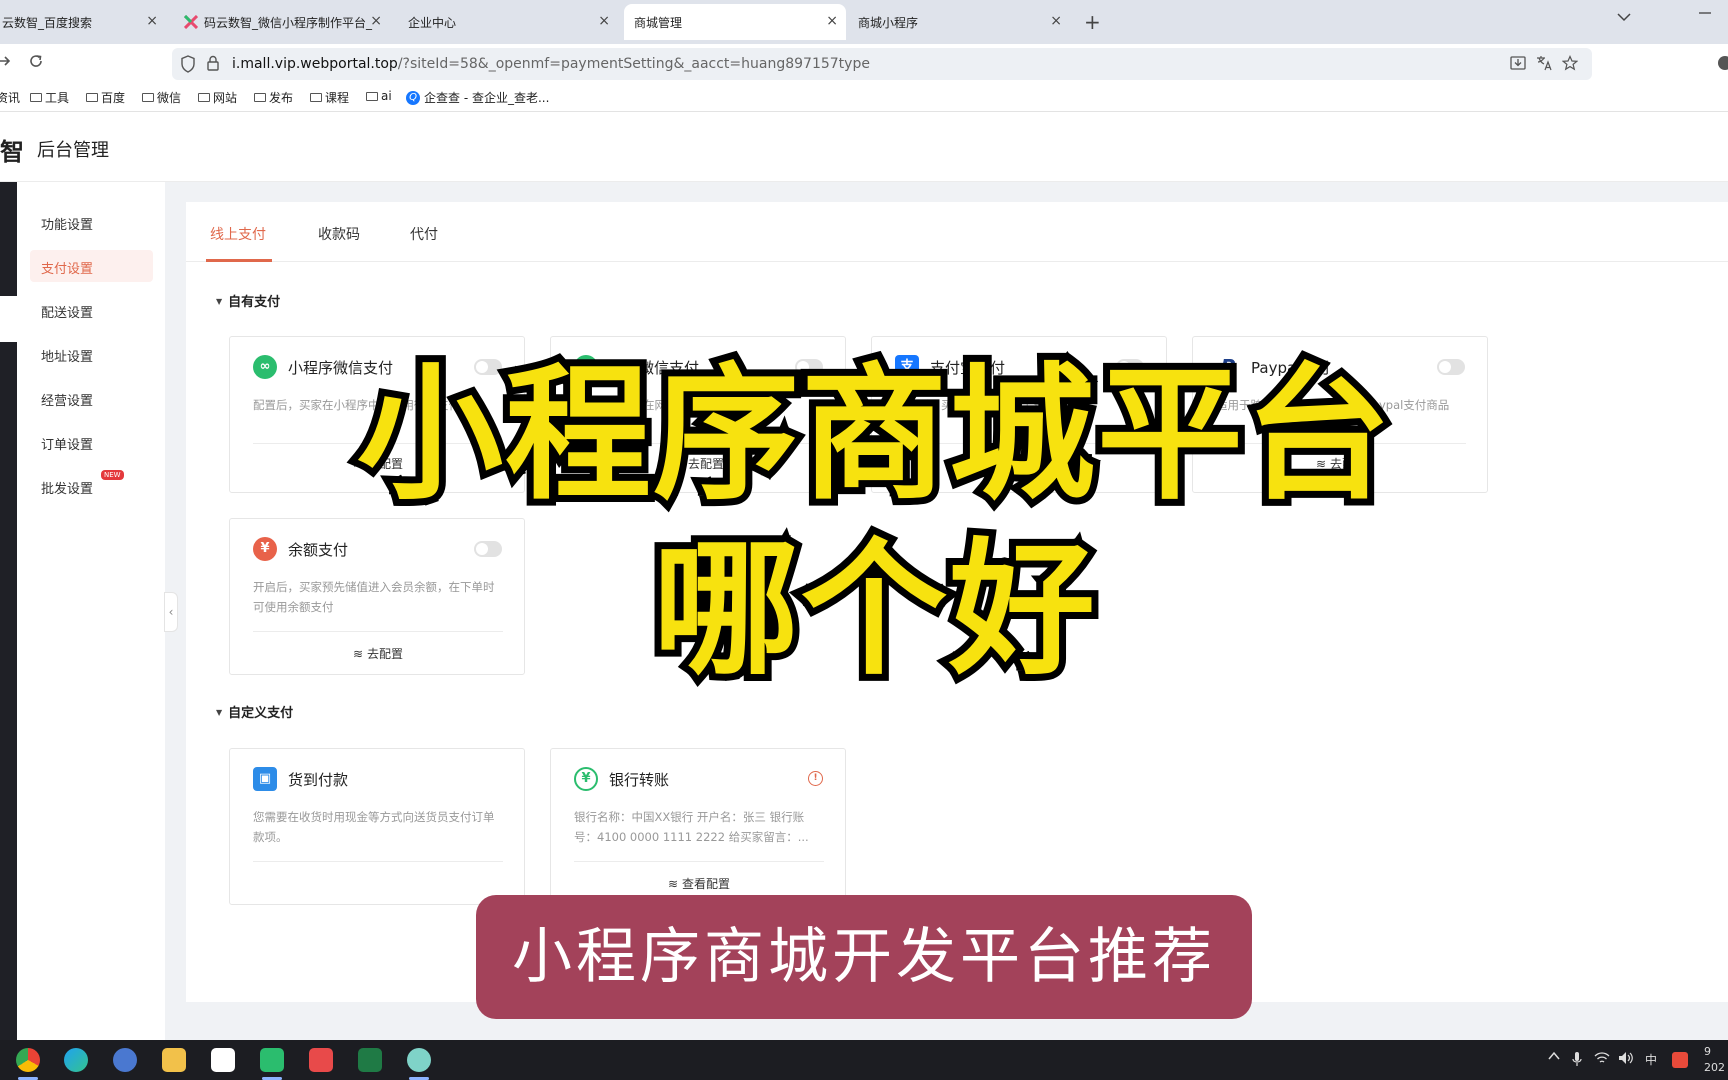  What do you see at coordinates (1577, 1059) in the screenshot?
I see `microphone-icon` at bounding box center [1577, 1059].